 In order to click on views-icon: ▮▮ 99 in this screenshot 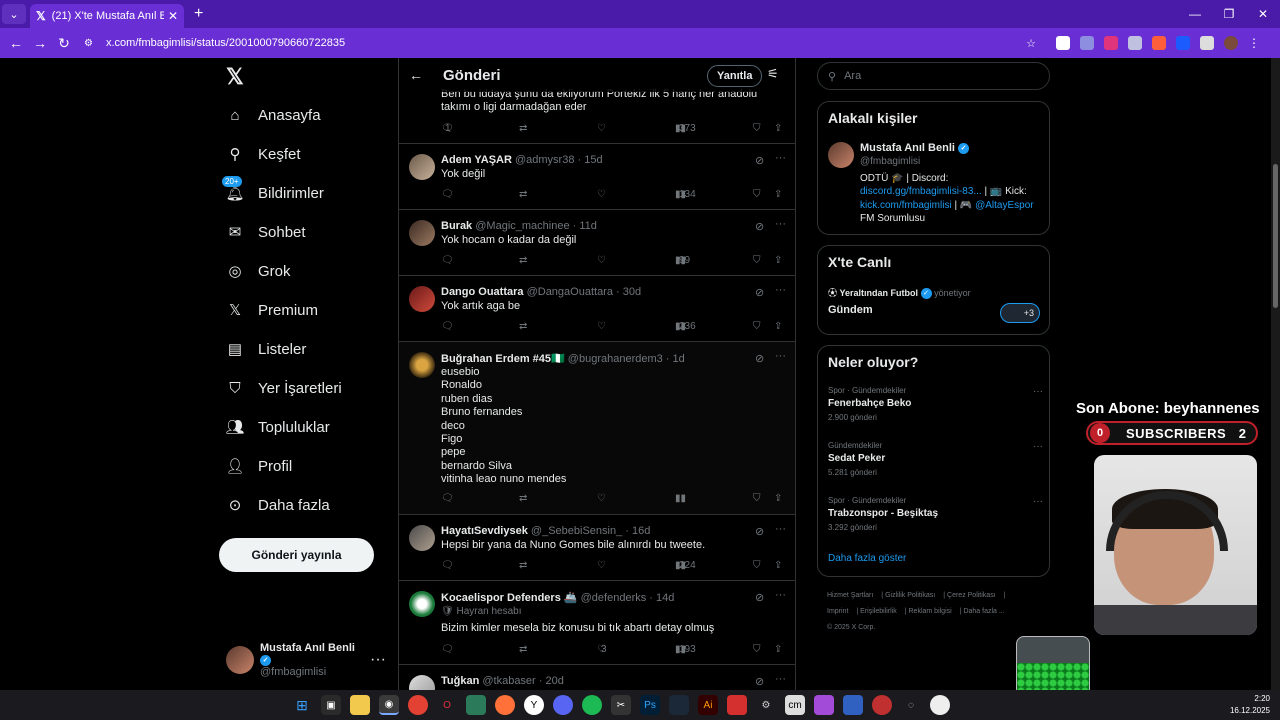, I will do `click(682, 260)`.